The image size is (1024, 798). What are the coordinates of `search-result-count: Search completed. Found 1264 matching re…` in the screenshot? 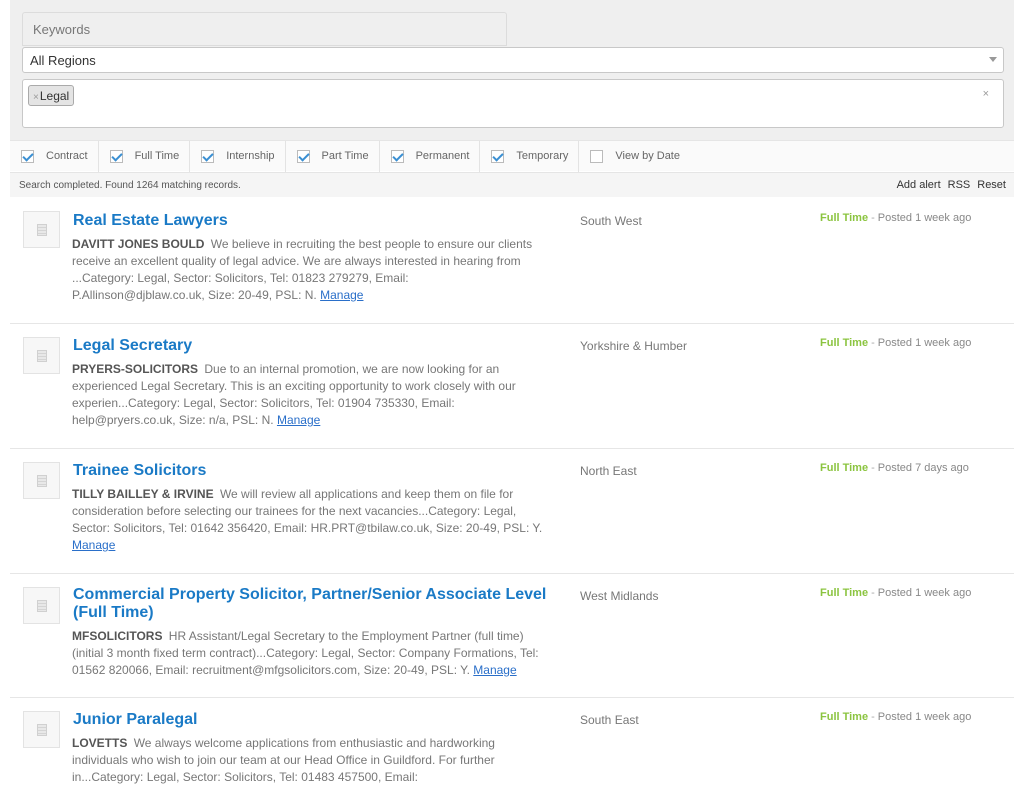 It's located at (130, 185).